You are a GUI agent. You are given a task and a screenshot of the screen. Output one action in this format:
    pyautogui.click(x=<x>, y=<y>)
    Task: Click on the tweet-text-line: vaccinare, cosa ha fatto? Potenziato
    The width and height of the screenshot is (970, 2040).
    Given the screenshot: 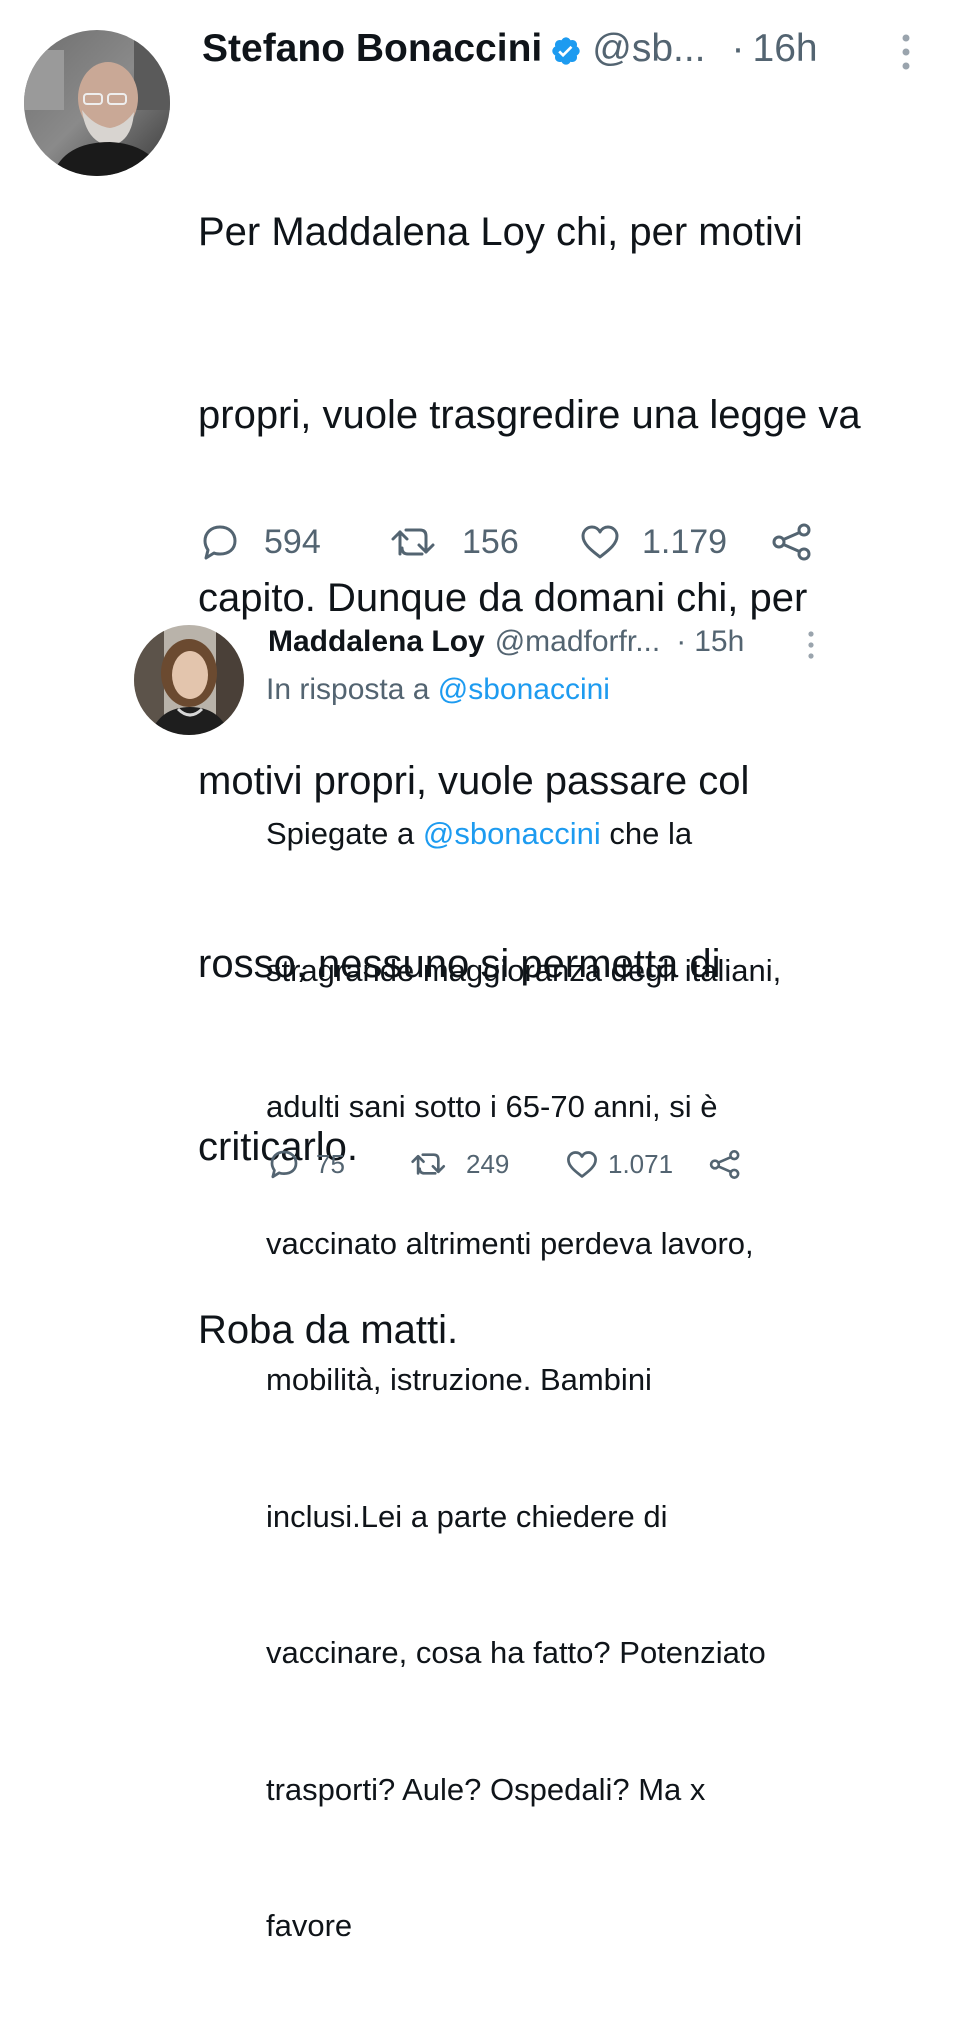 What is the action you would take?
    pyautogui.click(x=516, y=1652)
    